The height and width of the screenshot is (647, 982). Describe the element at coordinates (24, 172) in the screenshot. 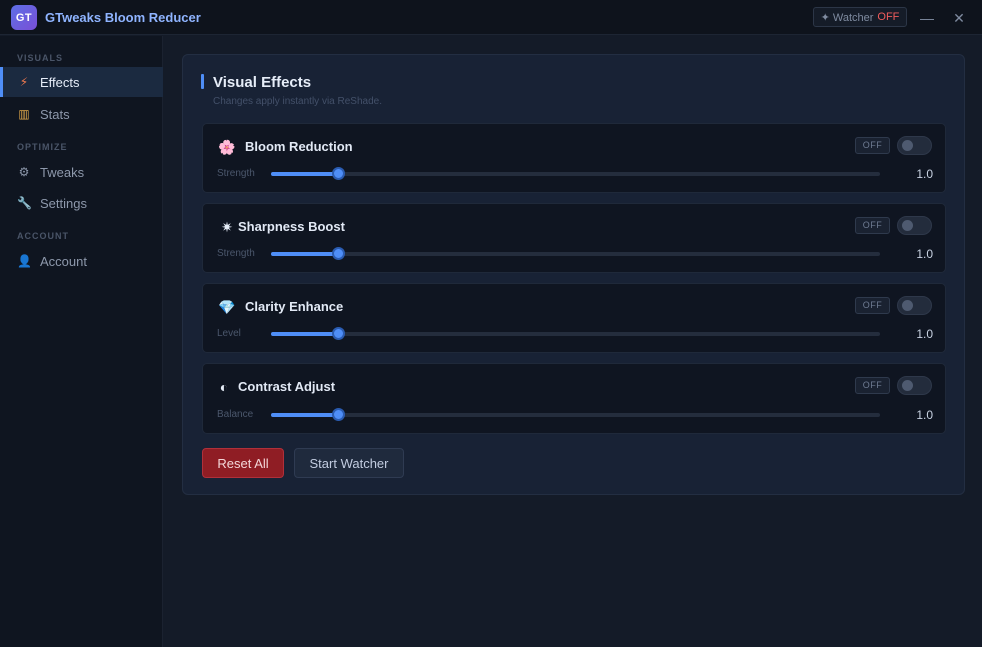

I see `gear-icon: ⚙` at that location.